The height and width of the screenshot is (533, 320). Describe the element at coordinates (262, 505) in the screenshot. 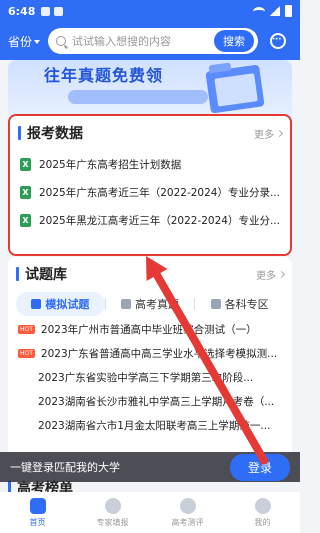

I see `profile-icon` at that location.